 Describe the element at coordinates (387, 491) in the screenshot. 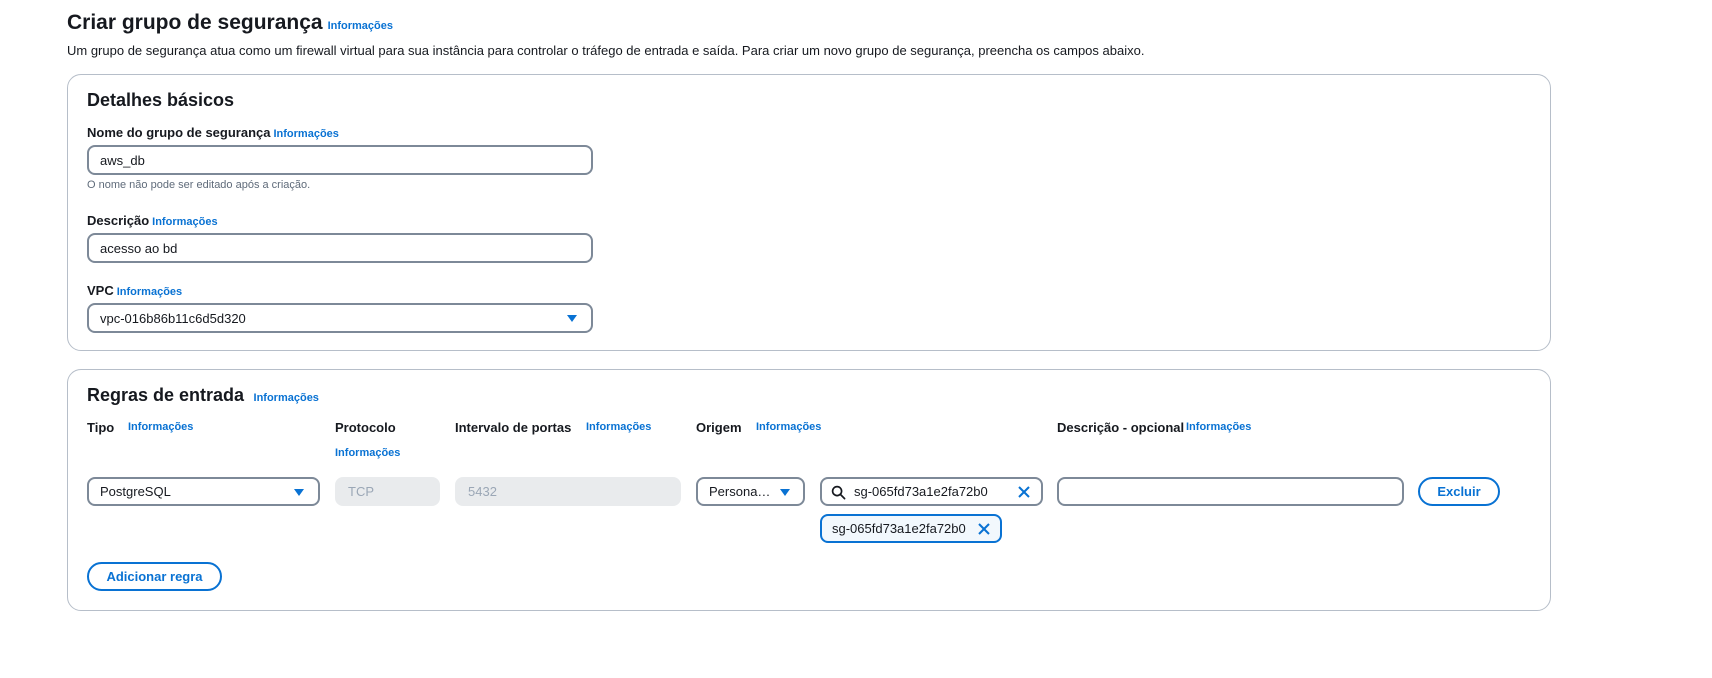

I see `protocolo-field: TCP` at that location.